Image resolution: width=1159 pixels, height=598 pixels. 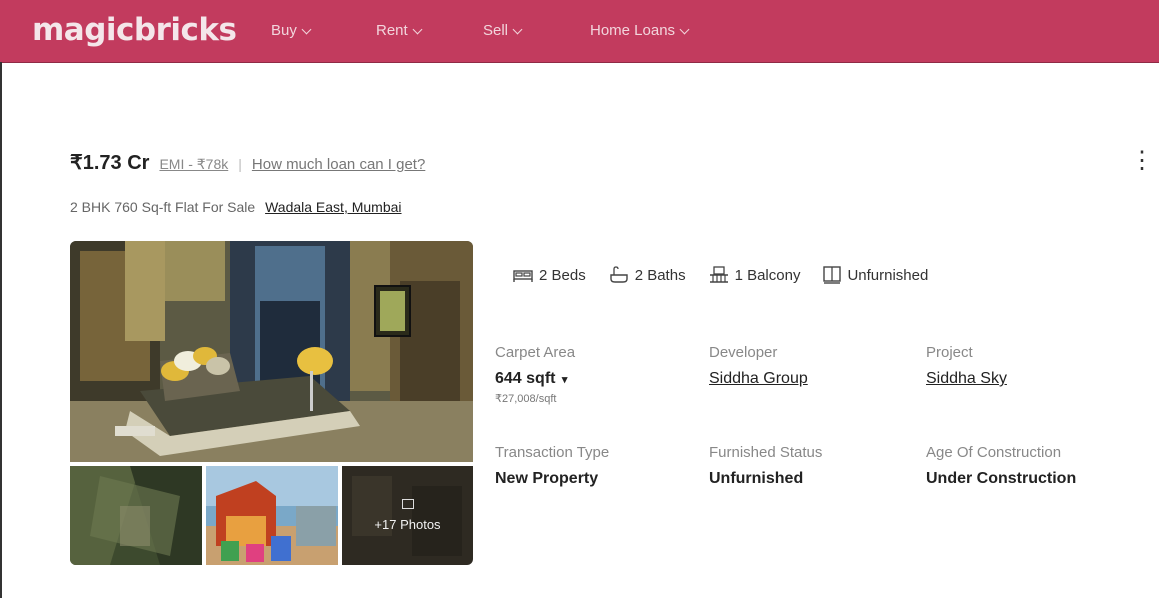 What do you see at coordinates (525, 378) in the screenshot?
I see `carpet-area-value-text: 644 sqft` at bounding box center [525, 378].